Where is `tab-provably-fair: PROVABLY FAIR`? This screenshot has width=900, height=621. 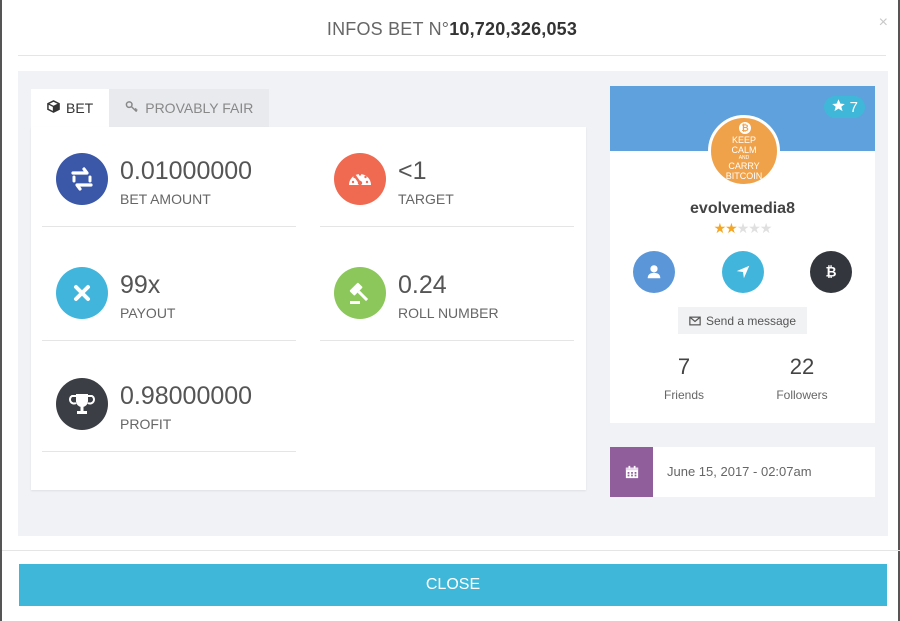
tab-provably-fair: PROVABLY FAIR is located at coordinates (189, 108).